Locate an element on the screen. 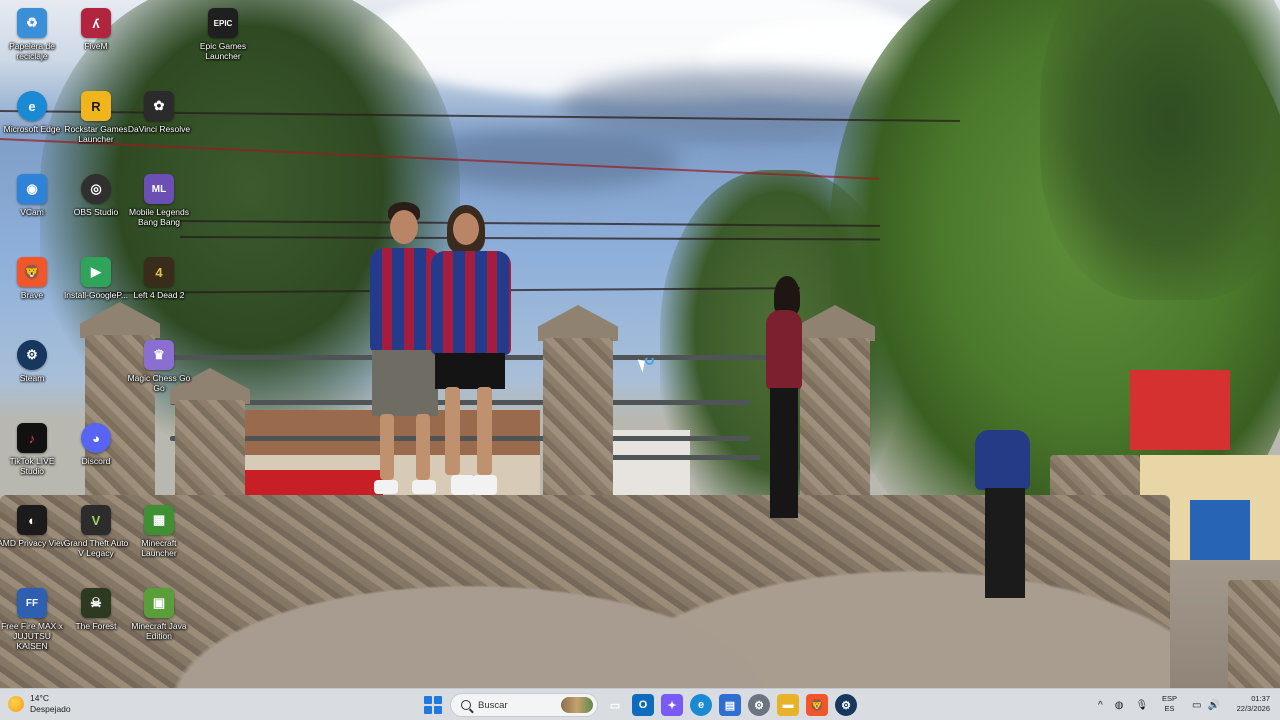 This screenshot has height=720, width=1280. start-button is located at coordinates (433, 705).